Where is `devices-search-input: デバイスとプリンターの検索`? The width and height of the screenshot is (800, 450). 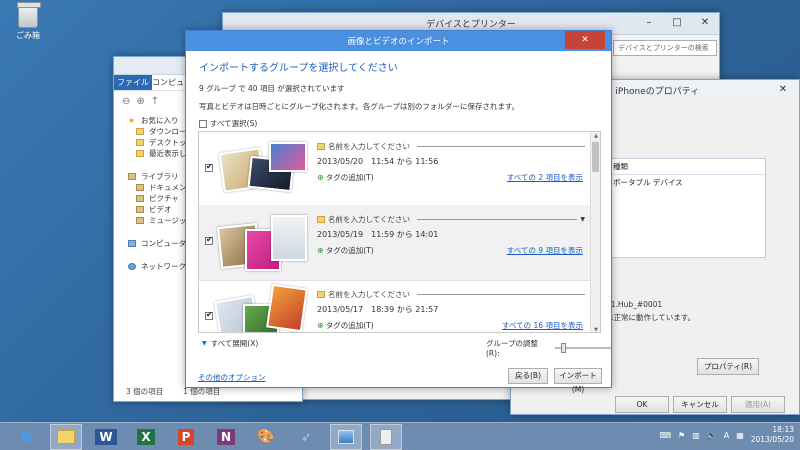
devices-search-input: デバイスとプリンターの検索 is located at coordinates (665, 48).